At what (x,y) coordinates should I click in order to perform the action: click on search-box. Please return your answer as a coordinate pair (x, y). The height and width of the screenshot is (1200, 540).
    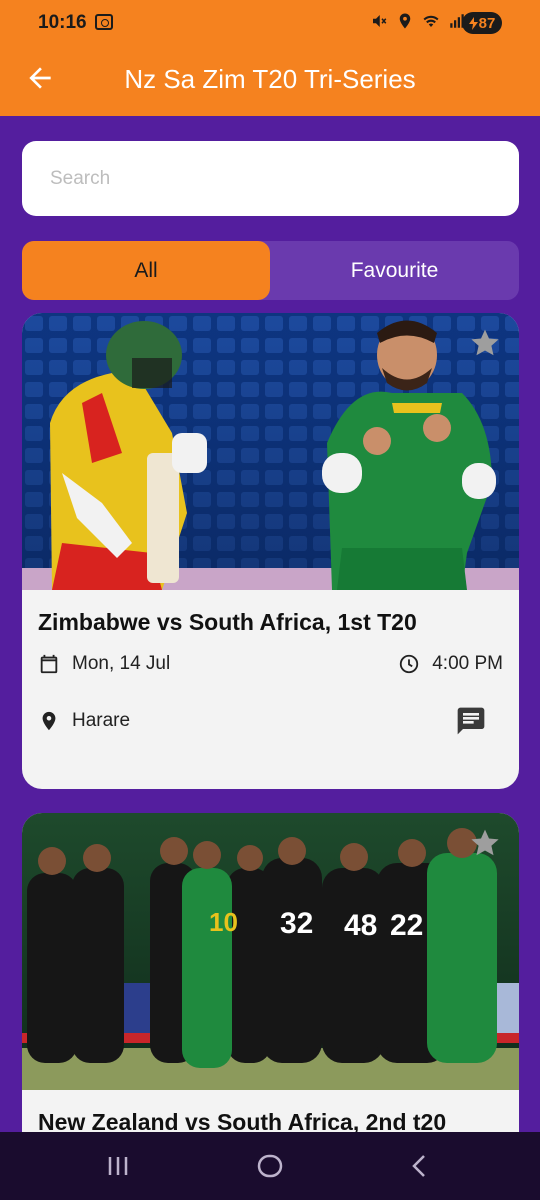
    Looking at the image, I should click on (270, 178).